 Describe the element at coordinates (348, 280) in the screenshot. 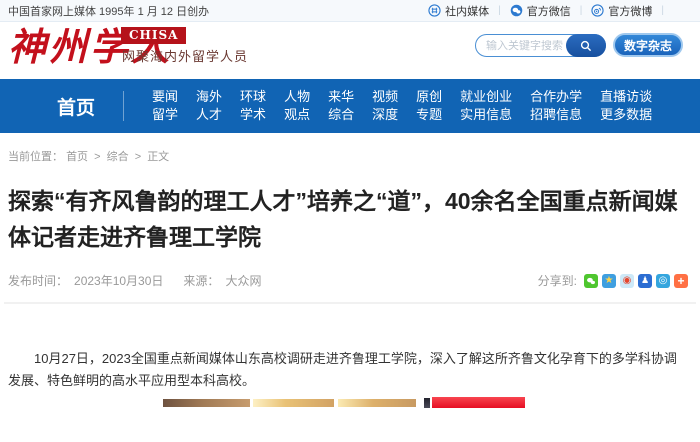

I see `article-meta: 发布时间： 2023年10月30日 来源： 大众网 分享到: ★ ◉ ♟ ◎ +` at that location.